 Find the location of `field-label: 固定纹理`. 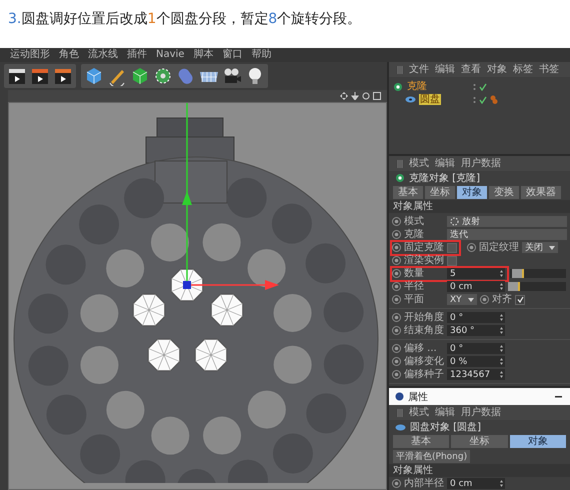

field-label: 固定纹理 is located at coordinates (499, 248).